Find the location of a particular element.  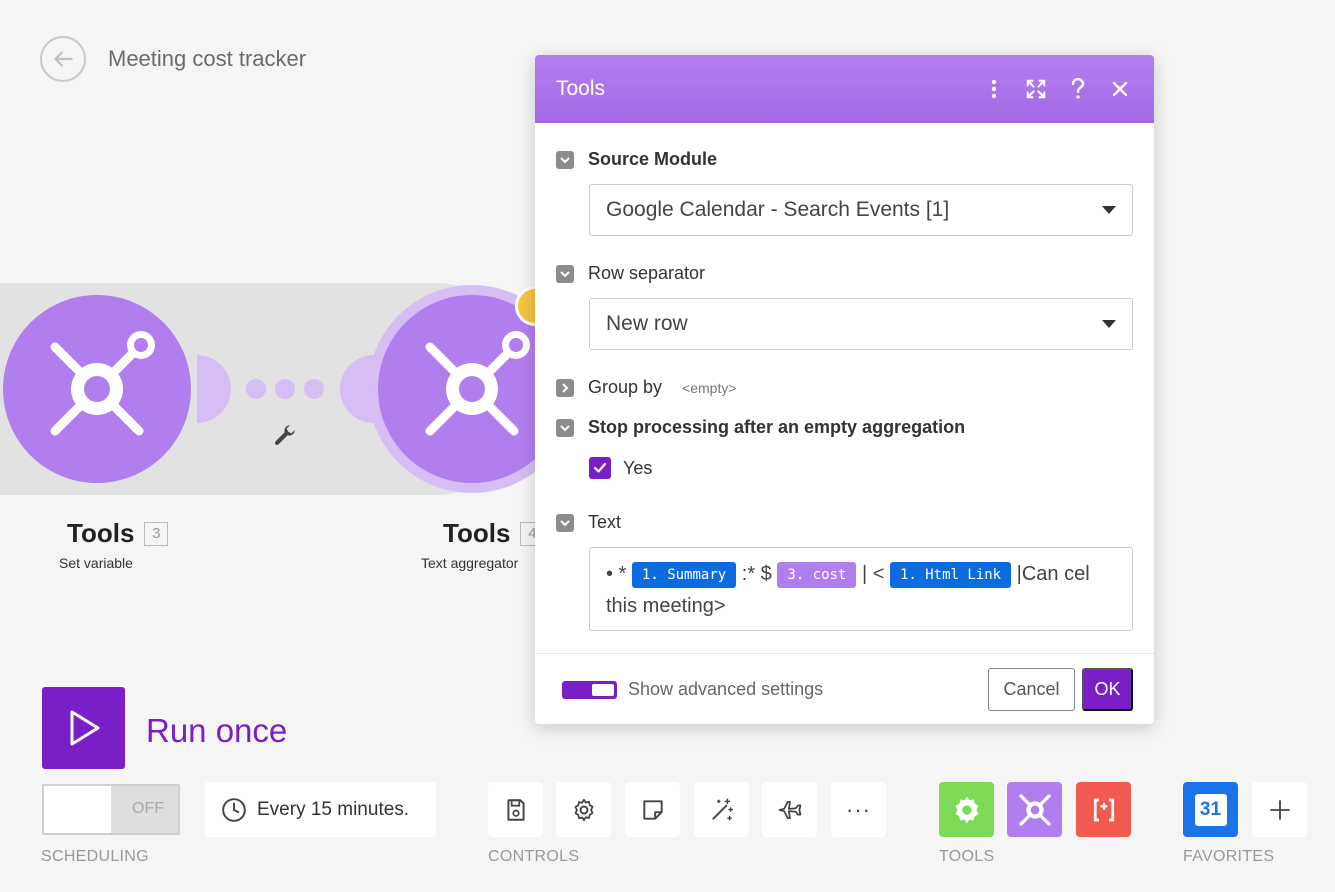

field-label: Source Module is located at coordinates (653, 159).